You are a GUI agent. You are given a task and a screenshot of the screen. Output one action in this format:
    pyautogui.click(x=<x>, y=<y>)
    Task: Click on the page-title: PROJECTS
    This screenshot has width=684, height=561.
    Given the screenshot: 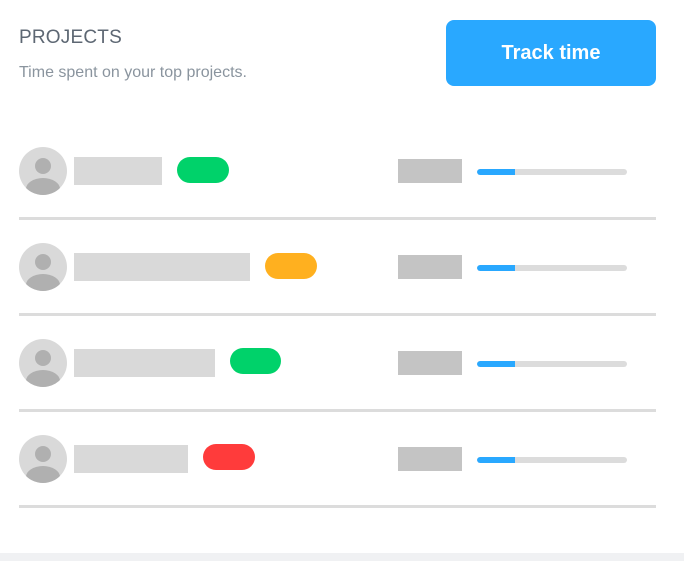 What is the action you would take?
    pyautogui.click(x=70, y=37)
    